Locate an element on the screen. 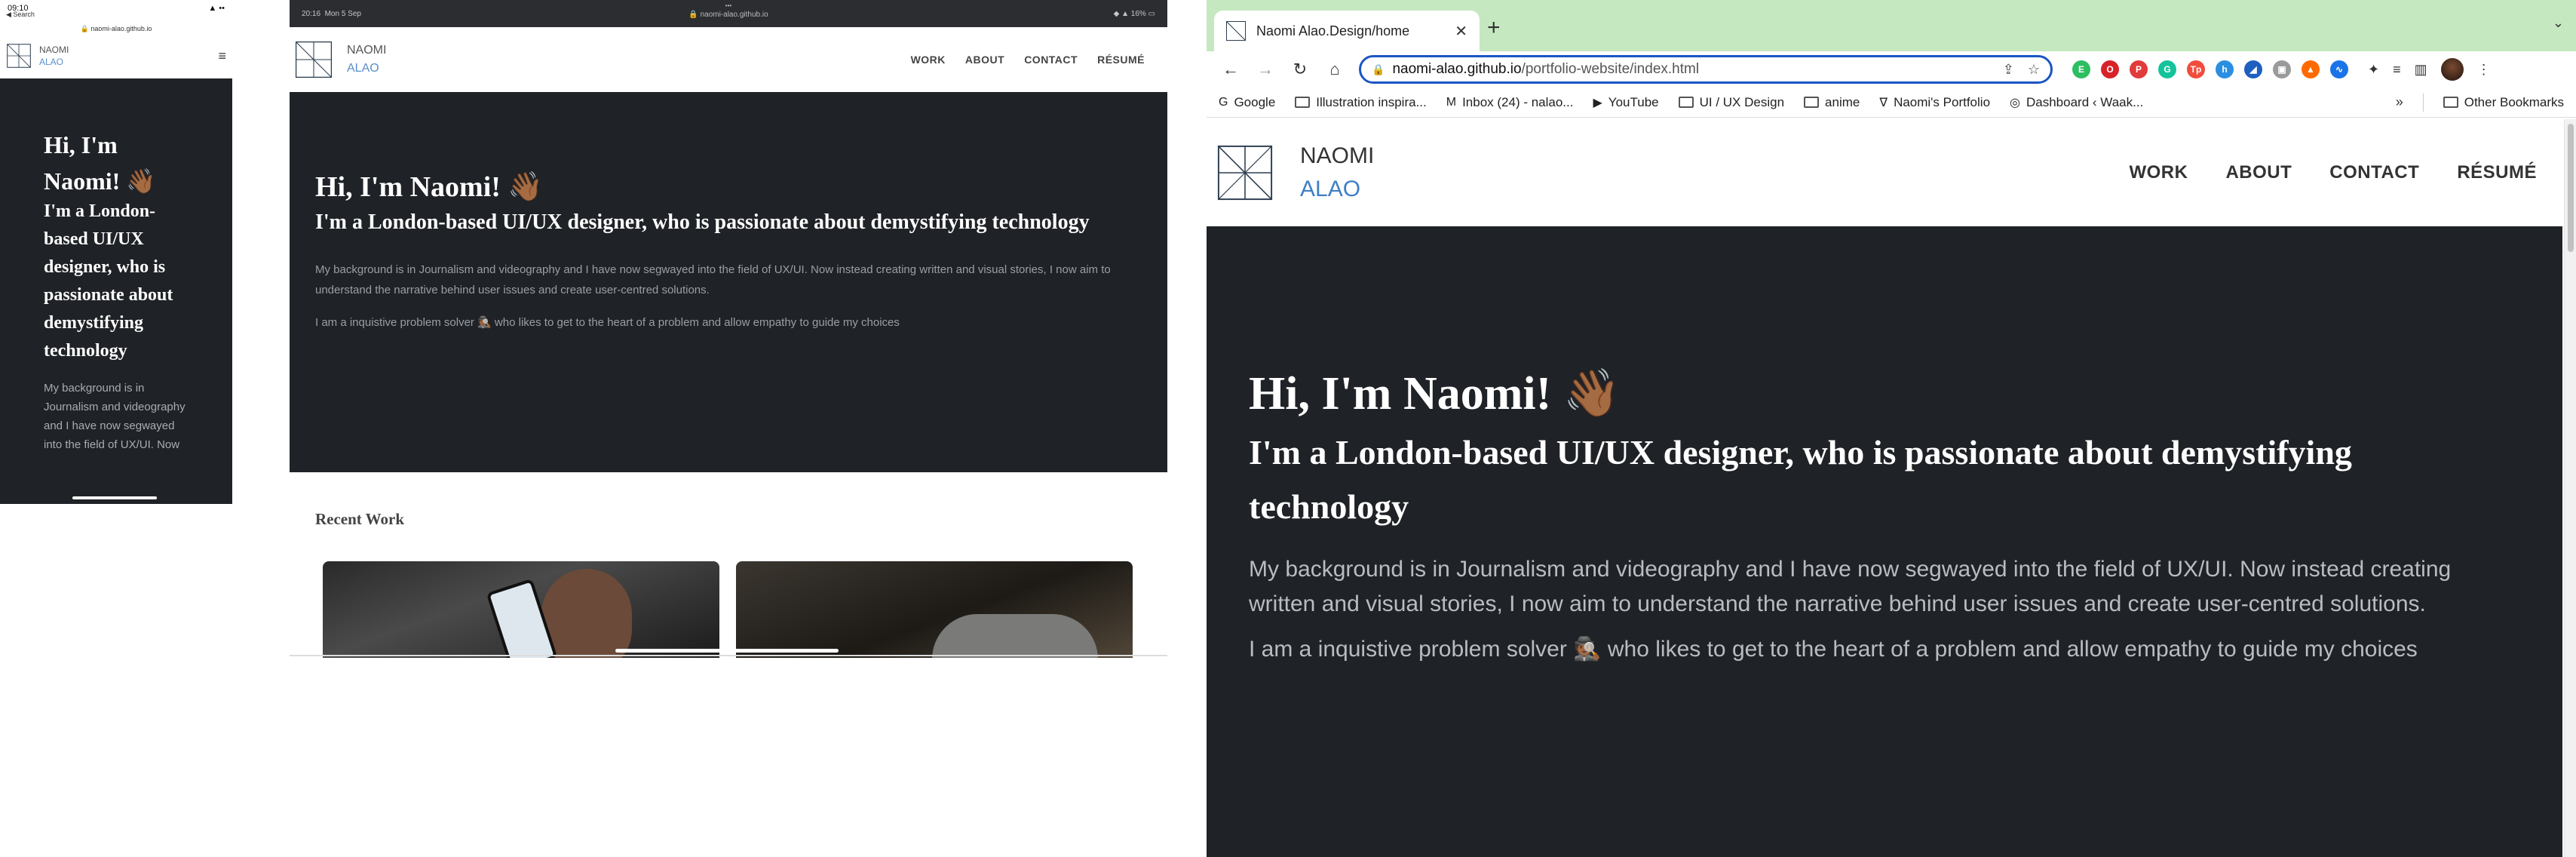 The image size is (2576, 857). bookmark-item: ▶ YouTube is located at coordinates (1625, 103).